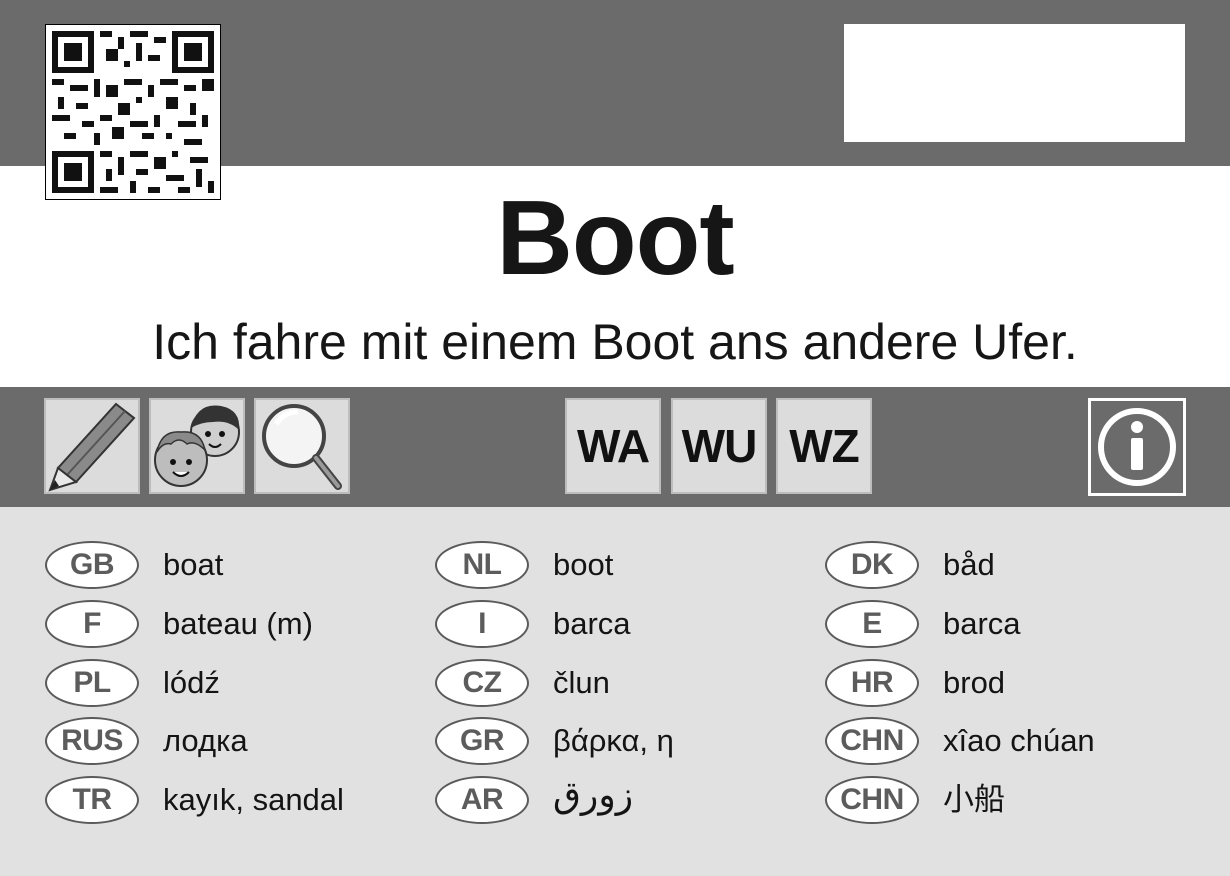 This screenshot has height=876, width=1230. What do you see at coordinates (969, 564) in the screenshot?
I see `translation-word: båd` at bounding box center [969, 564].